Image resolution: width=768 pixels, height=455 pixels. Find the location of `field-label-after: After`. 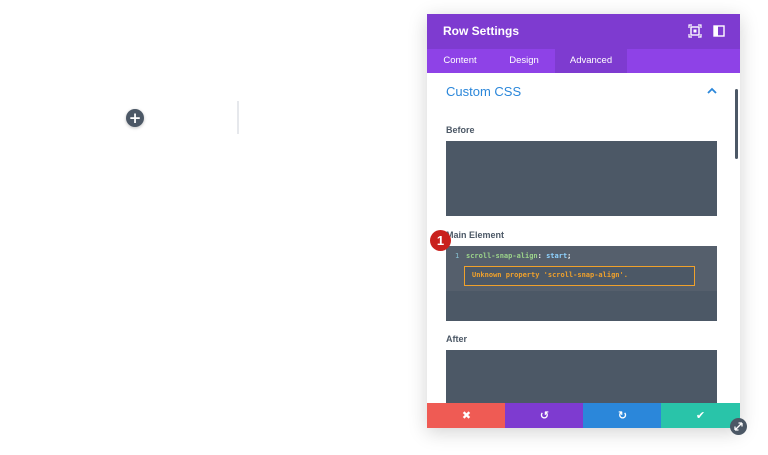

field-label-after: After is located at coordinates (457, 339).